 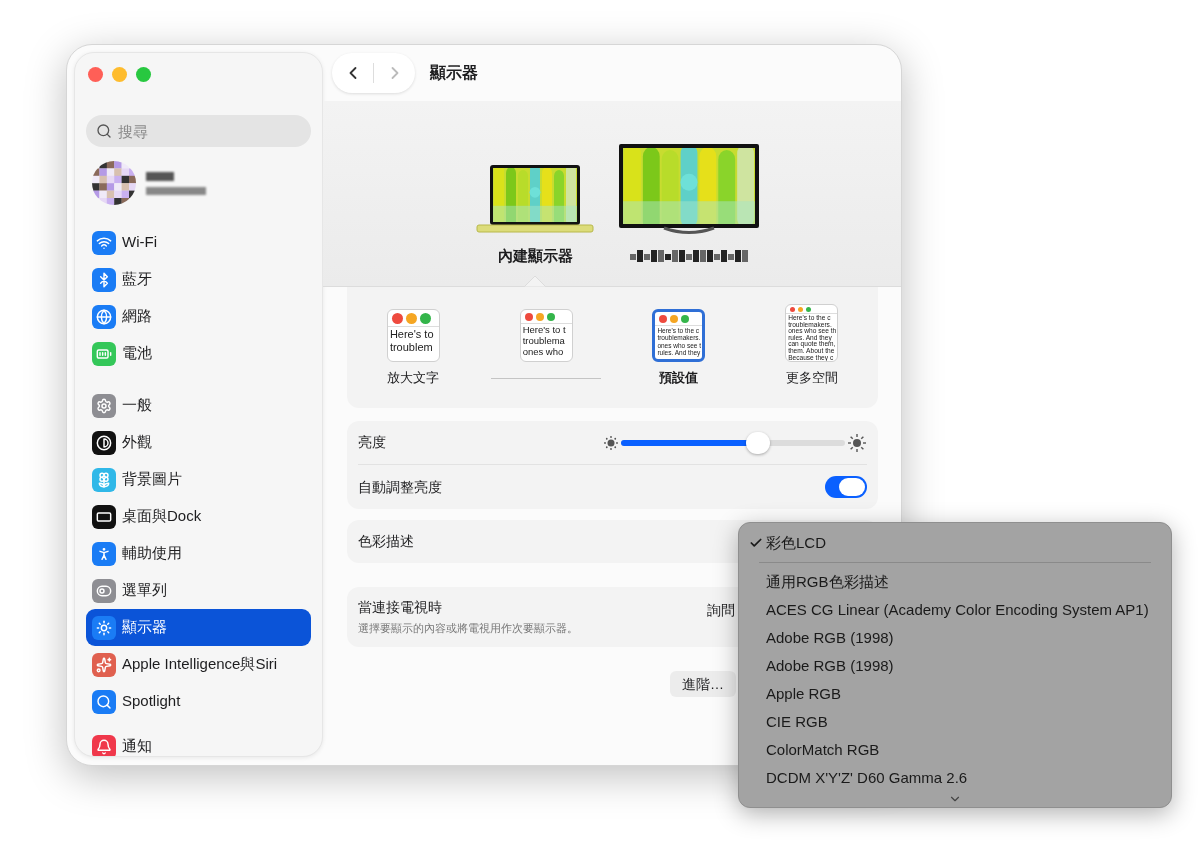 I want to click on redacted-account, so click(x=176, y=190).